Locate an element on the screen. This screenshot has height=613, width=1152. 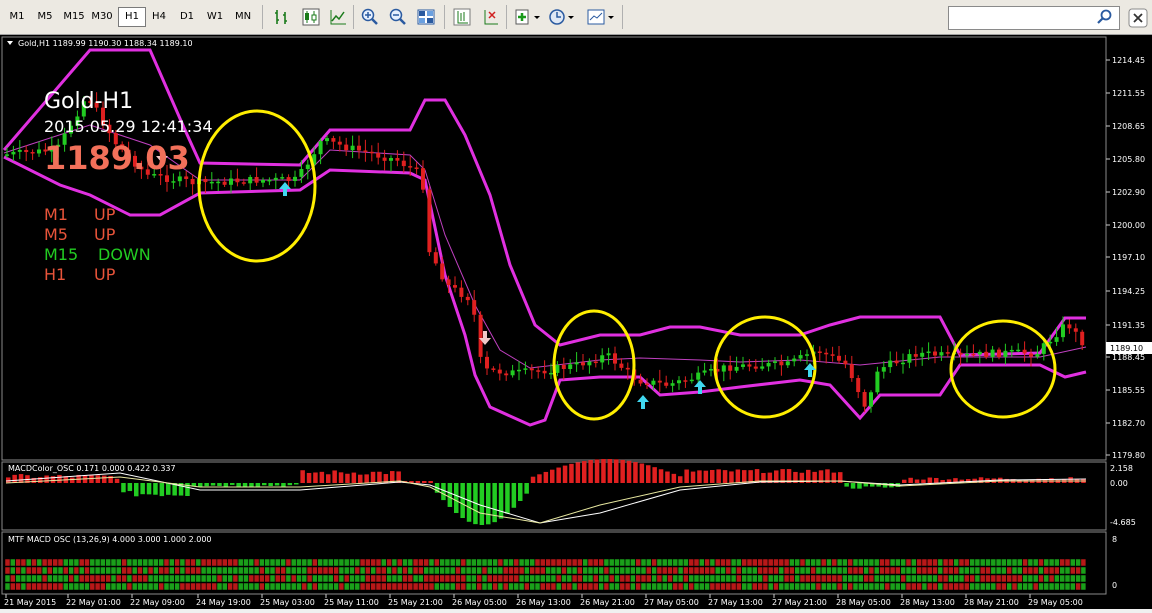
search-input is located at coordinates (1034, 18).